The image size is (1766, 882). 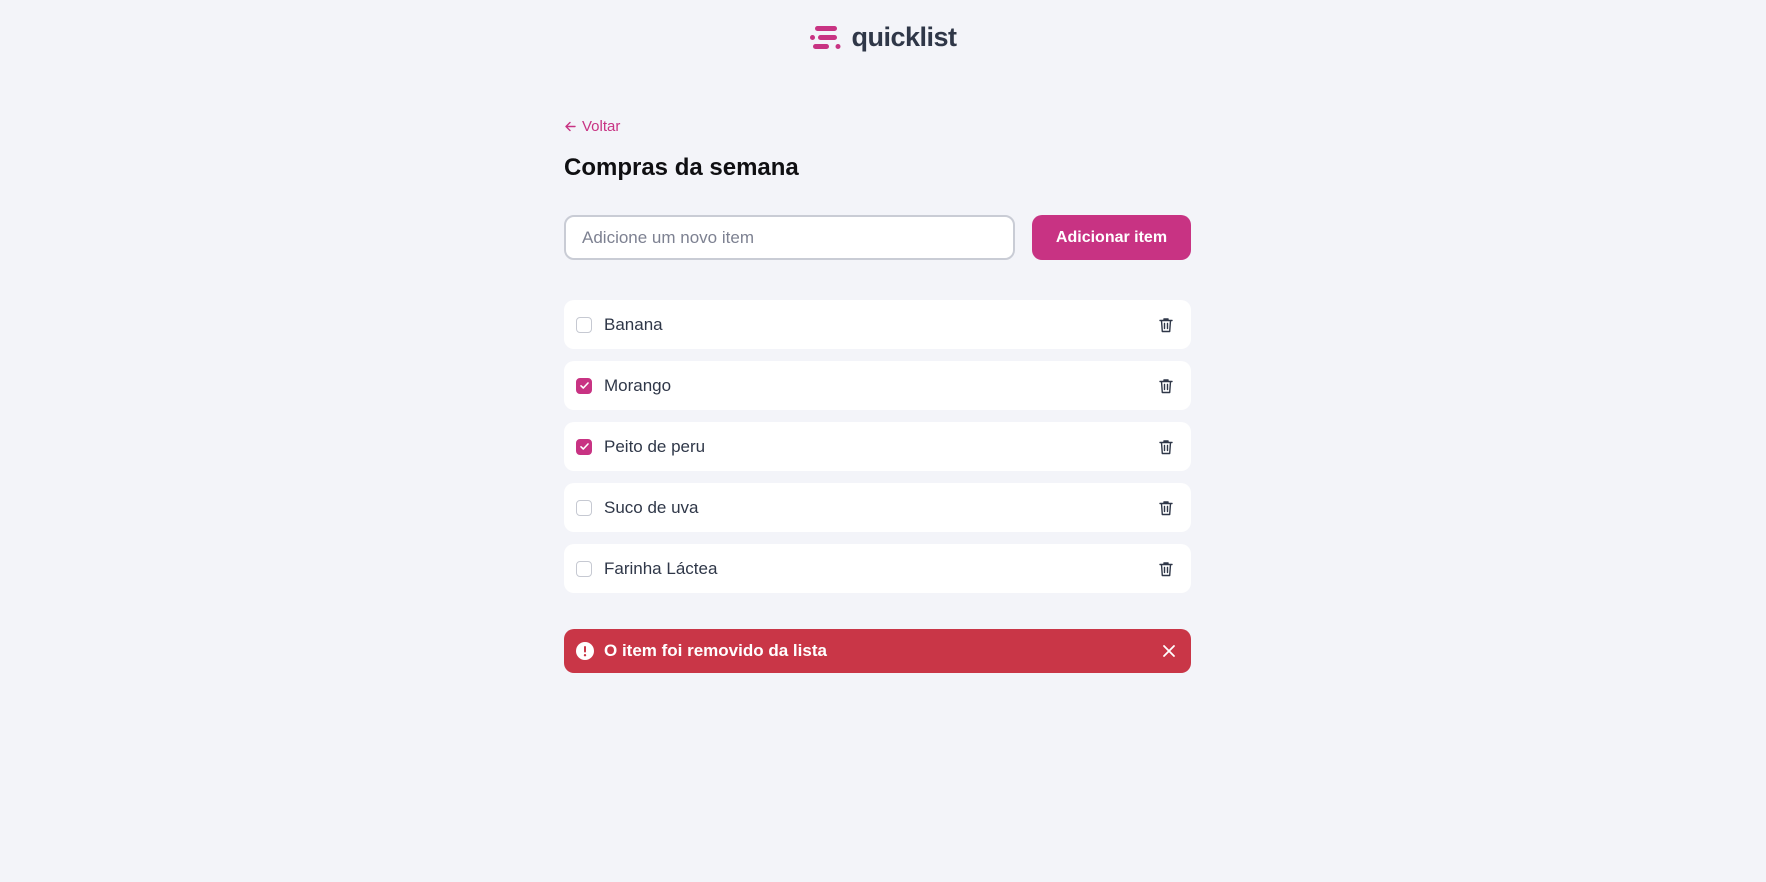 I want to click on list-item: Farinha Láctea, so click(x=877, y=568).